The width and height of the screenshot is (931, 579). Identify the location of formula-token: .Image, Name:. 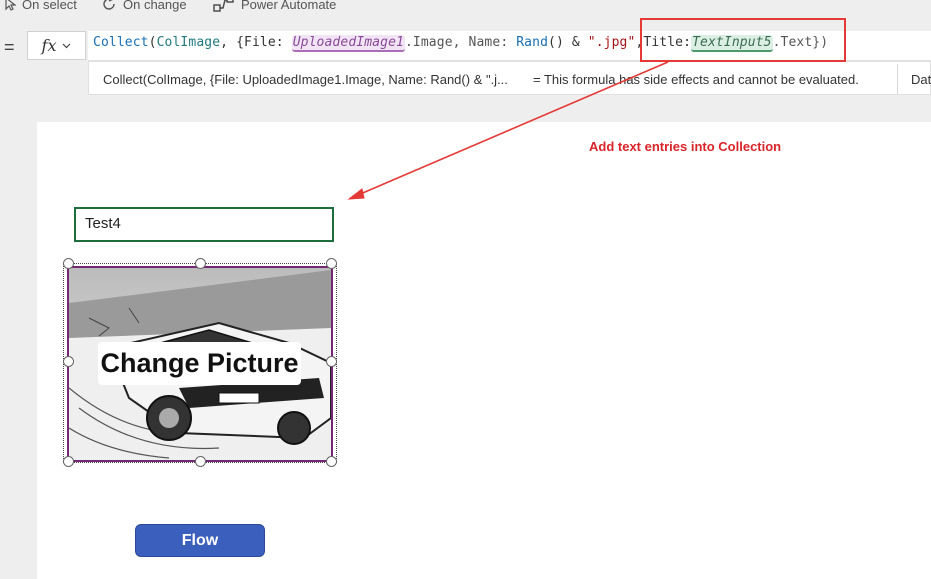
(460, 42).